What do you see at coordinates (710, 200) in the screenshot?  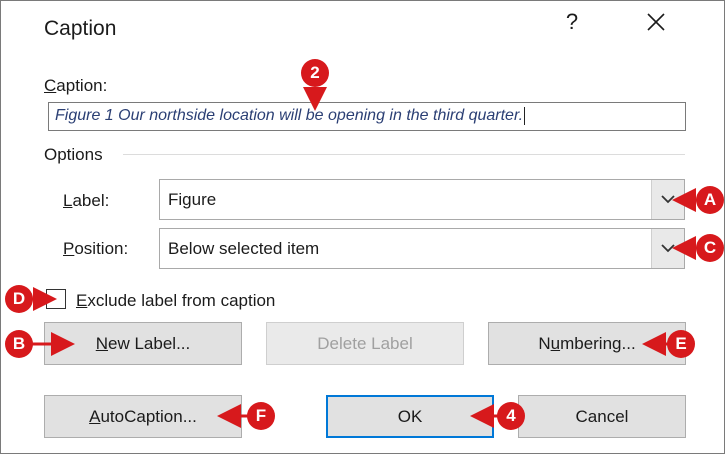 I see `callout-a: A` at bounding box center [710, 200].